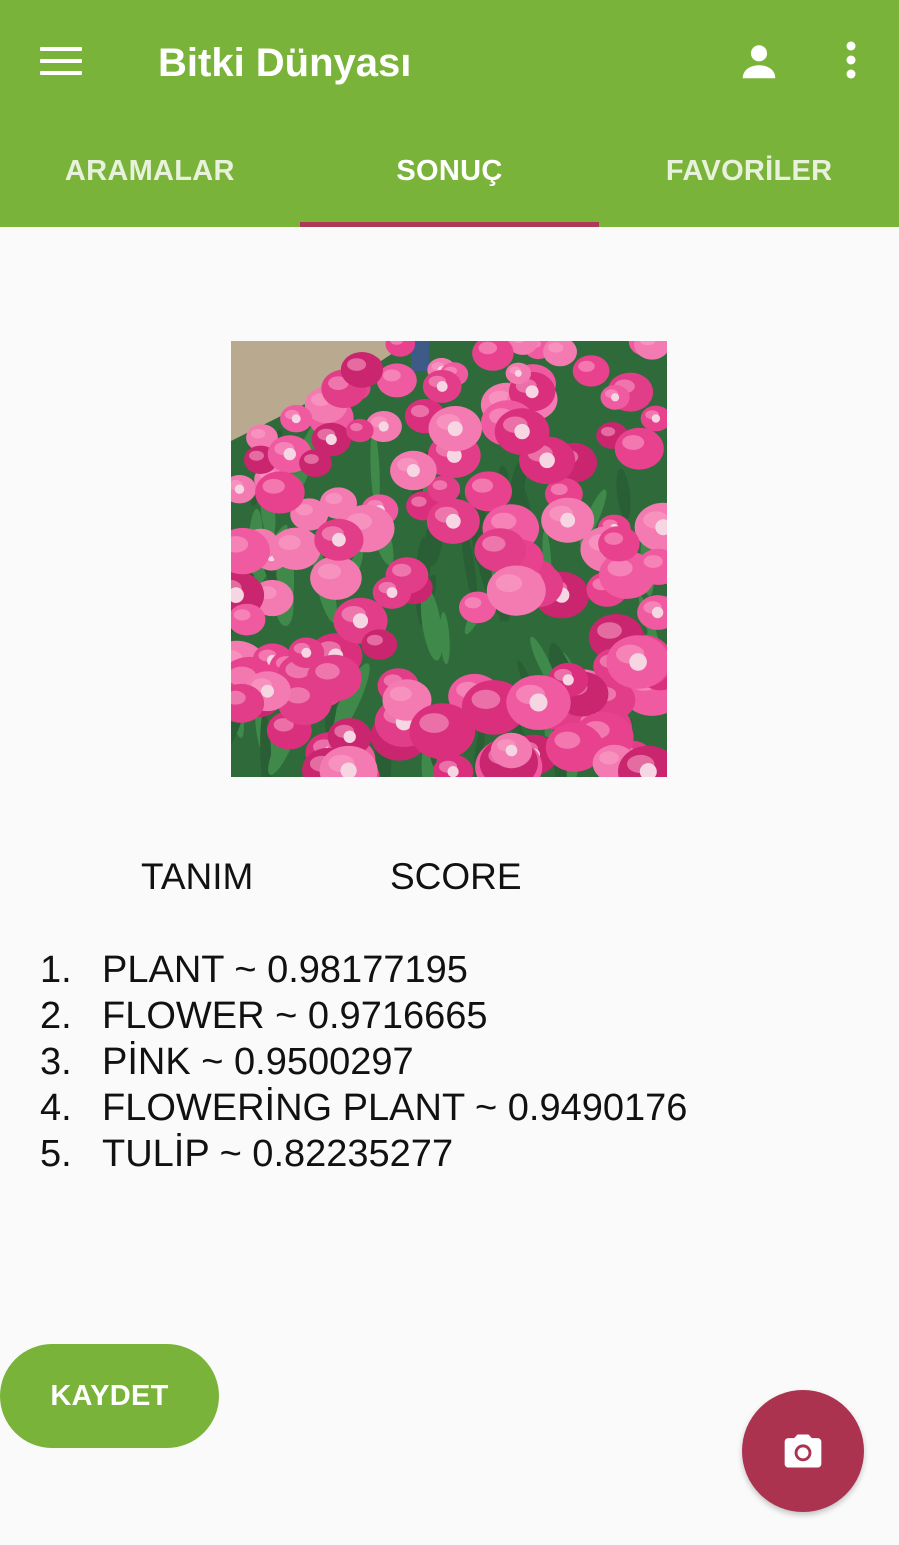 The width and height of the screenshot is (899, 1545). What do you see at coordinates (56, 1108) in the screenshot?
I see `item-number: 4.` at bounding box center [56, 1108].